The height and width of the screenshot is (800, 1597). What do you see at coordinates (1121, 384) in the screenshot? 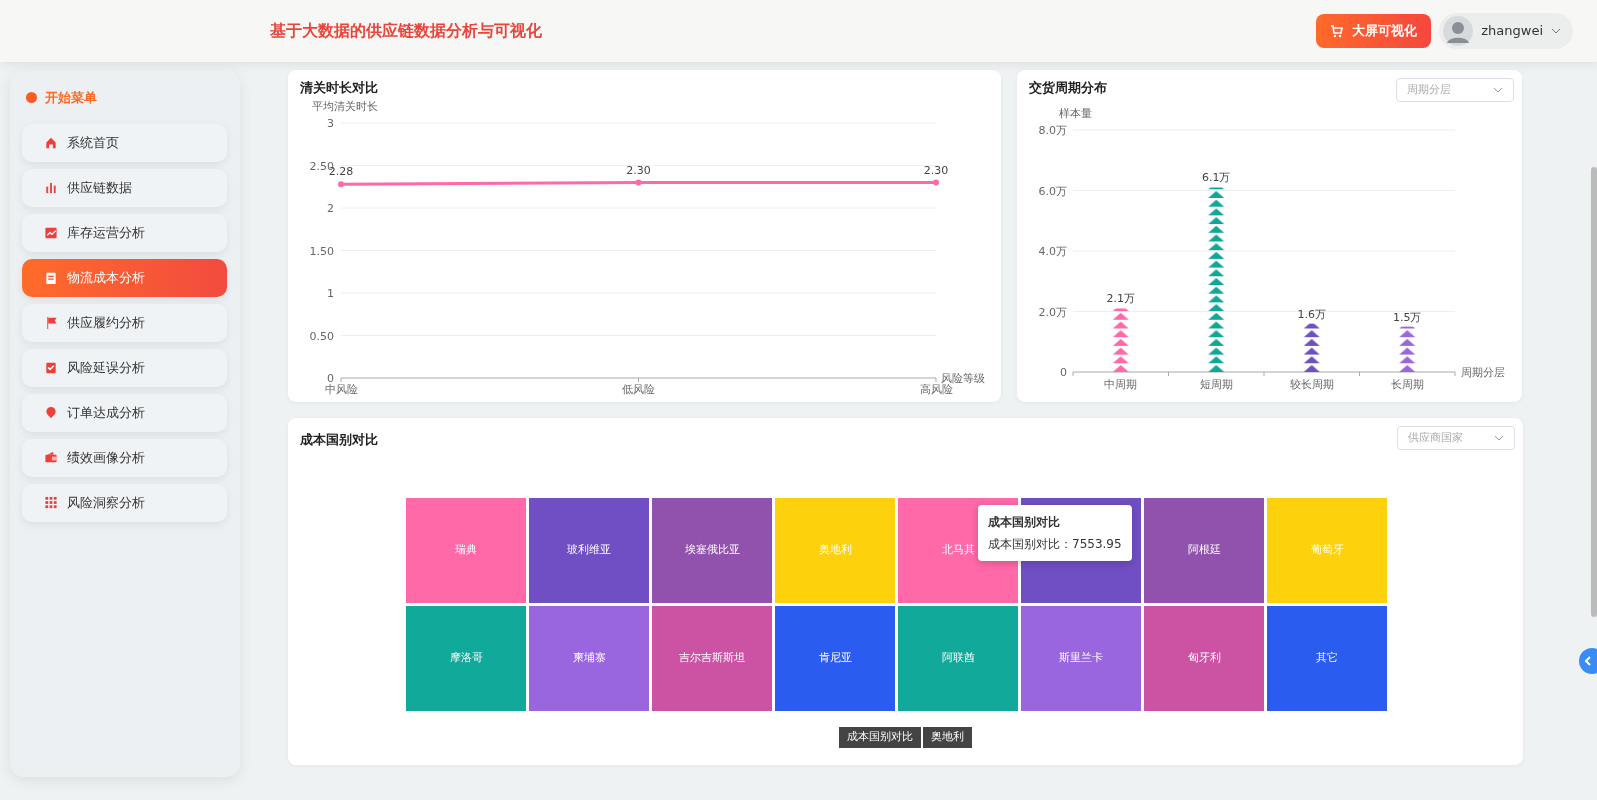
I see `axis-tick-label: 中周期` at bounding box center [1121, 384].